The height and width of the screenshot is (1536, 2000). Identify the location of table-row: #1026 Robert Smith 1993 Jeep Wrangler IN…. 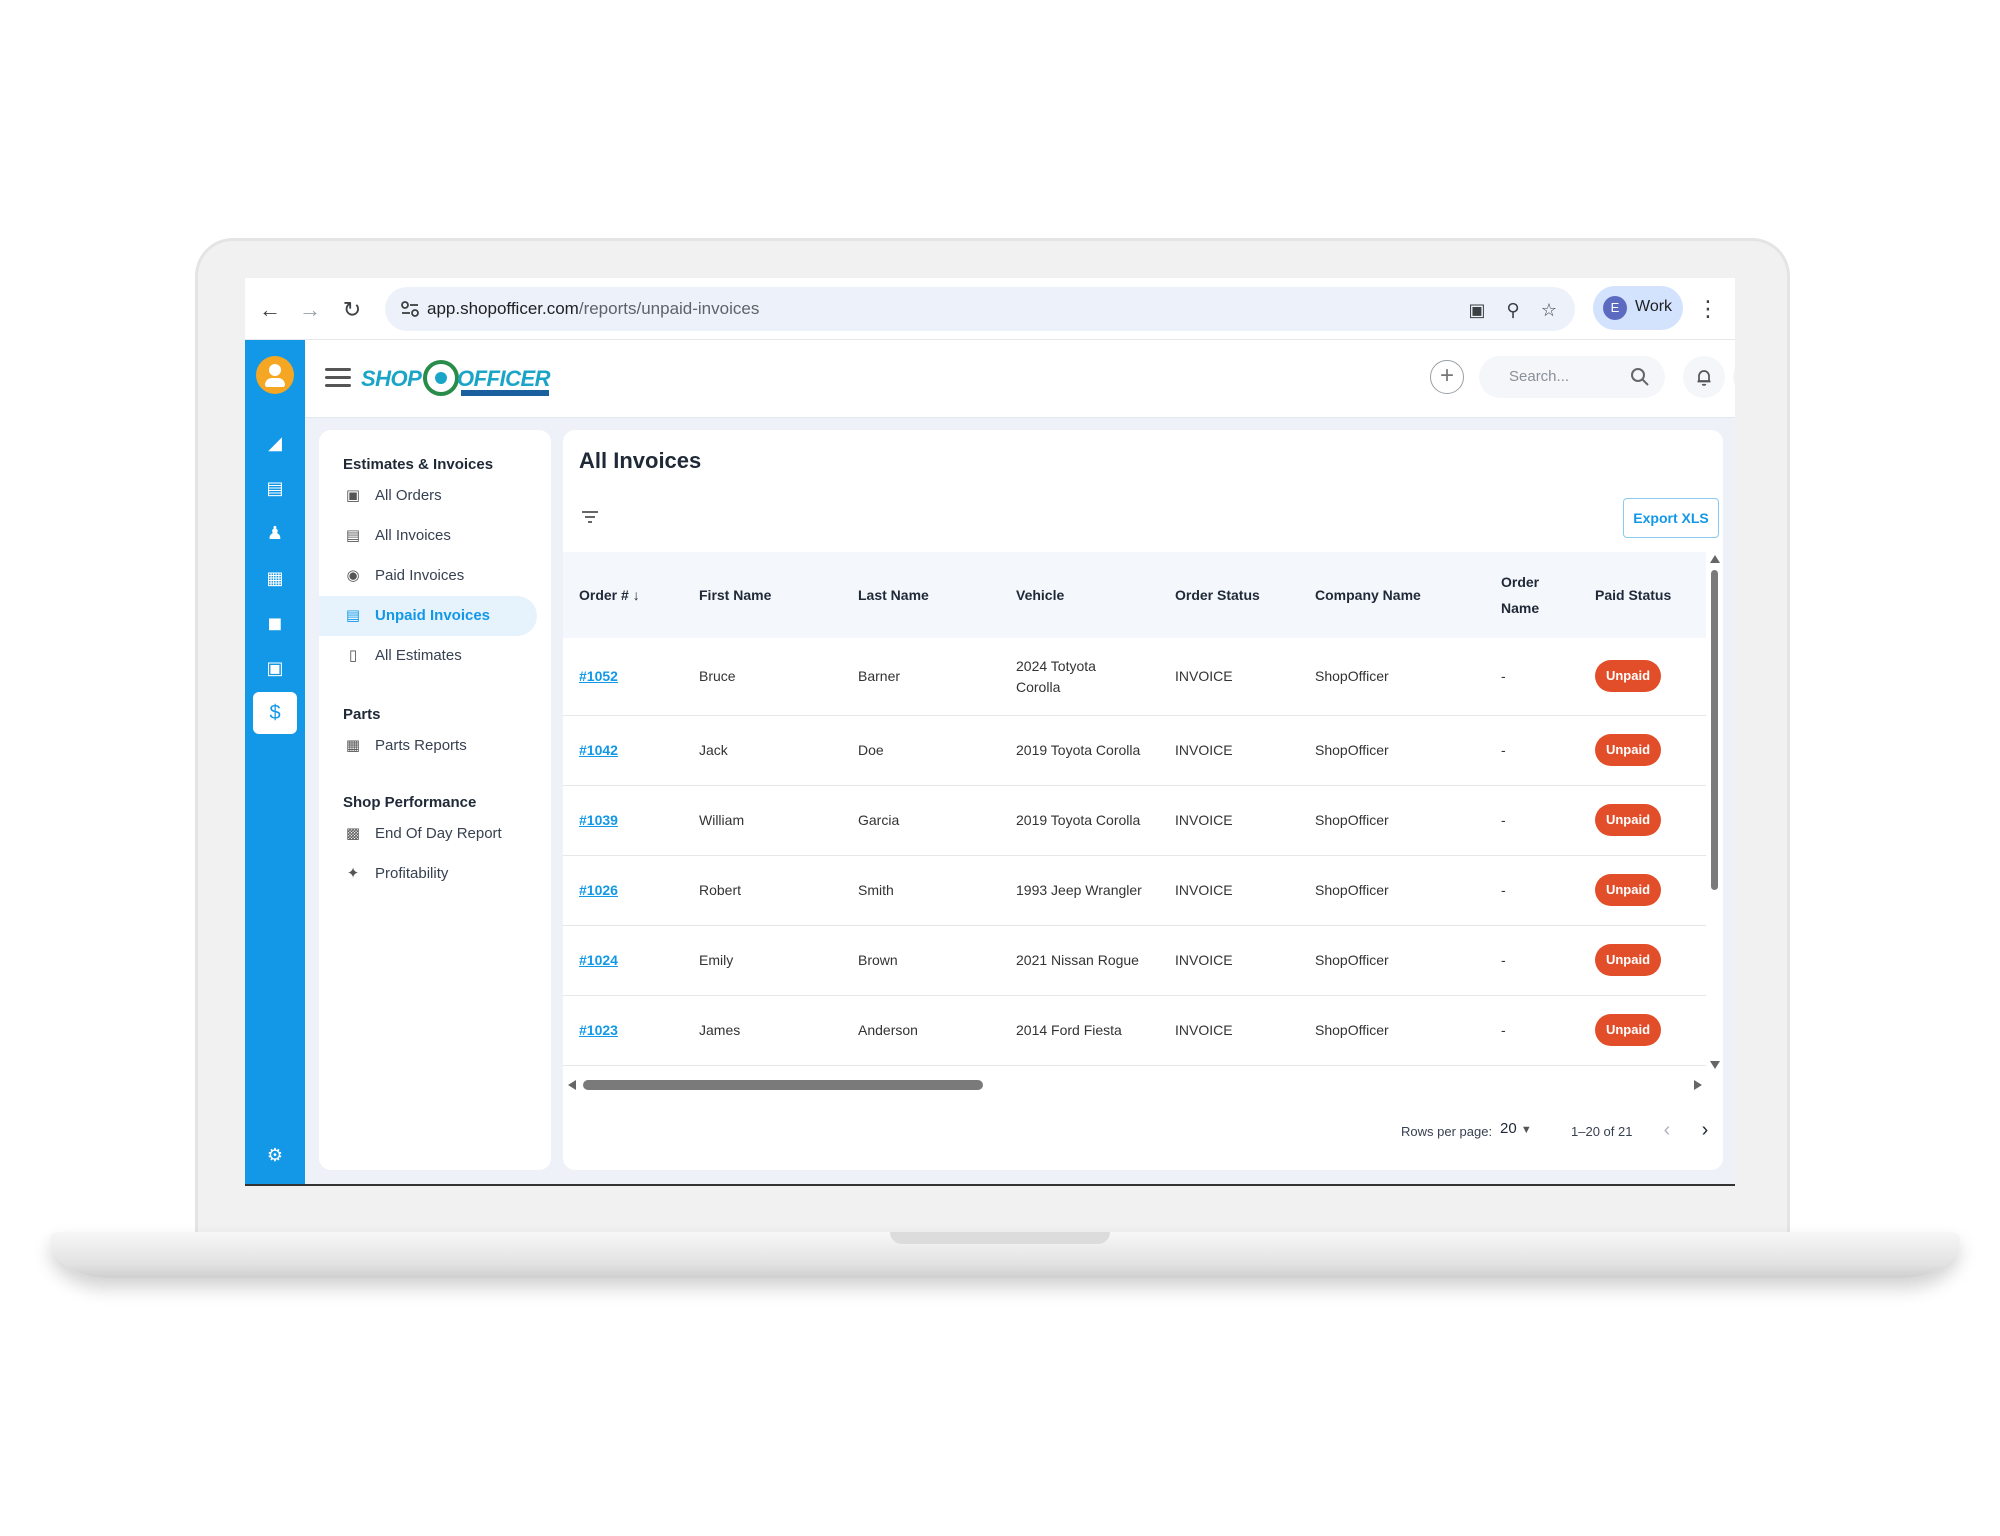
(1134, 891).